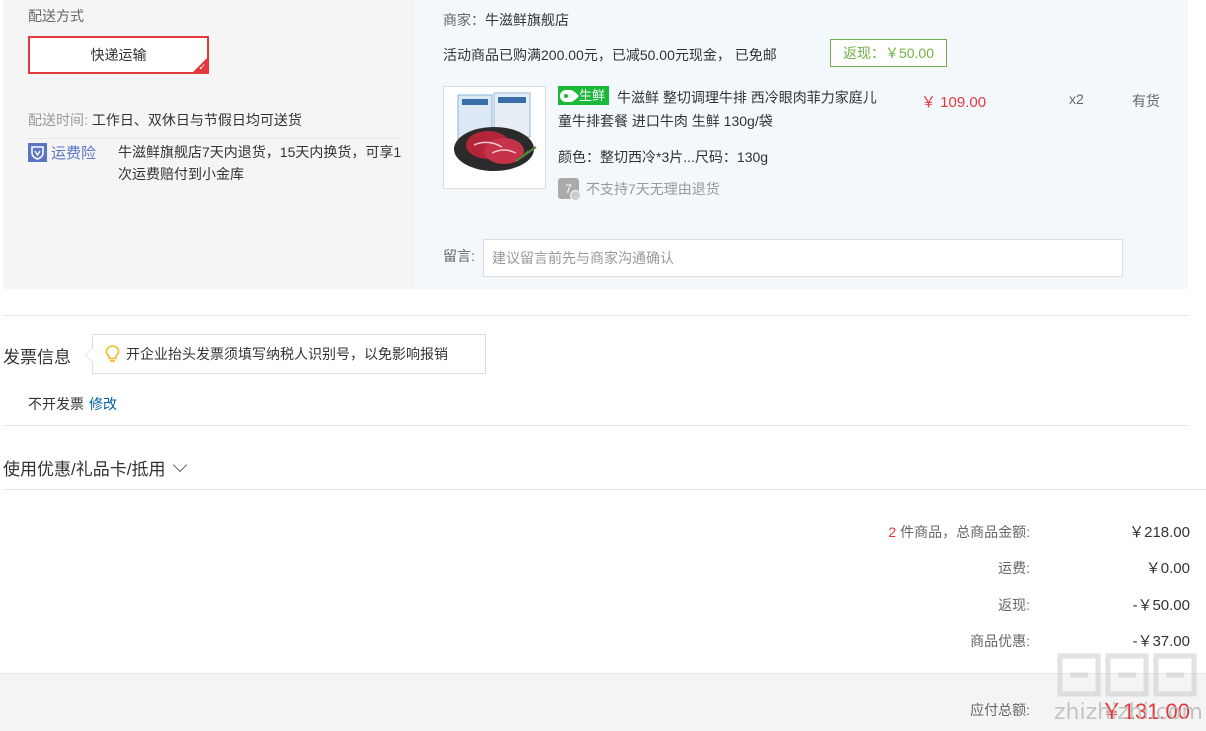  What do you see at coordinates (1000, 641) in the screenshot?
I see `discount-label: 商品优惠:` at bounding box center [1000, 641].